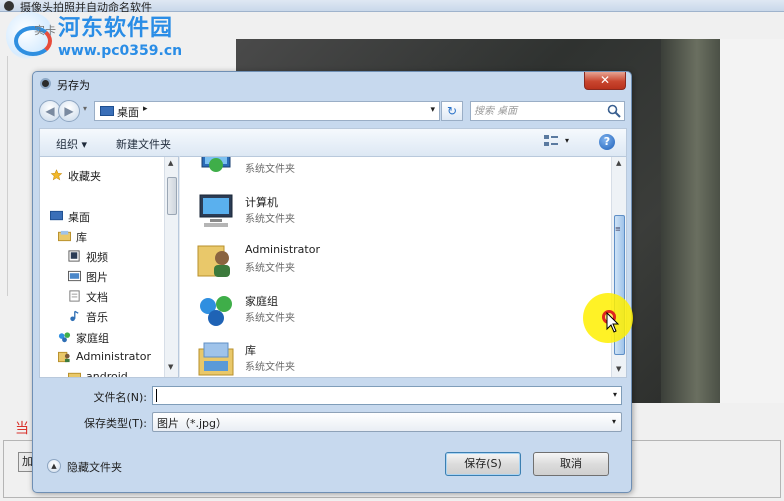 This screenshot has height=501, width=784. What do you see at coordinates (145, 109) in the screenshot?
I see `address-chevron-icon: ▸` at bounding box center [145, 109].